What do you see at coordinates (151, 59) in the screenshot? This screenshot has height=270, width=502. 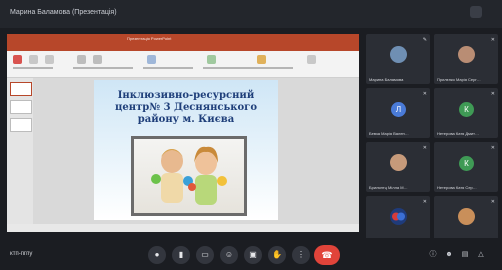 I see `paragraph-icon` at bounding box center [151, 59].